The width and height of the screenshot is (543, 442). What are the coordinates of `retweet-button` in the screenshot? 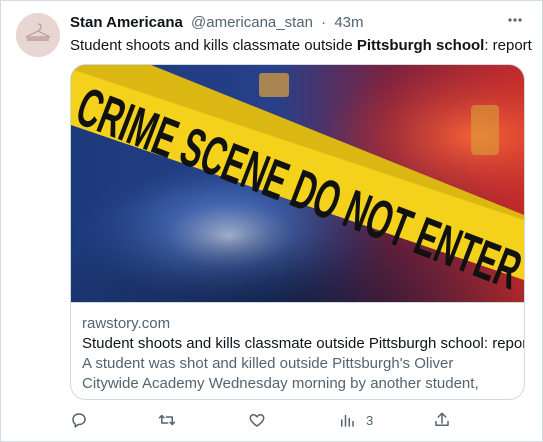 It's located at (167, 420).